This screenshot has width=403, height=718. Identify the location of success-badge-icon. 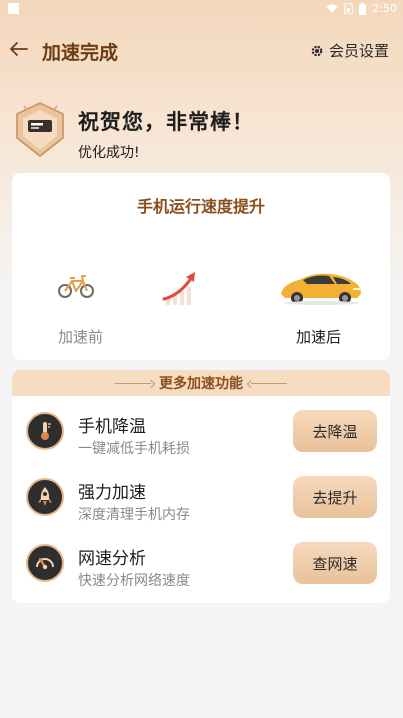
(40, 129).